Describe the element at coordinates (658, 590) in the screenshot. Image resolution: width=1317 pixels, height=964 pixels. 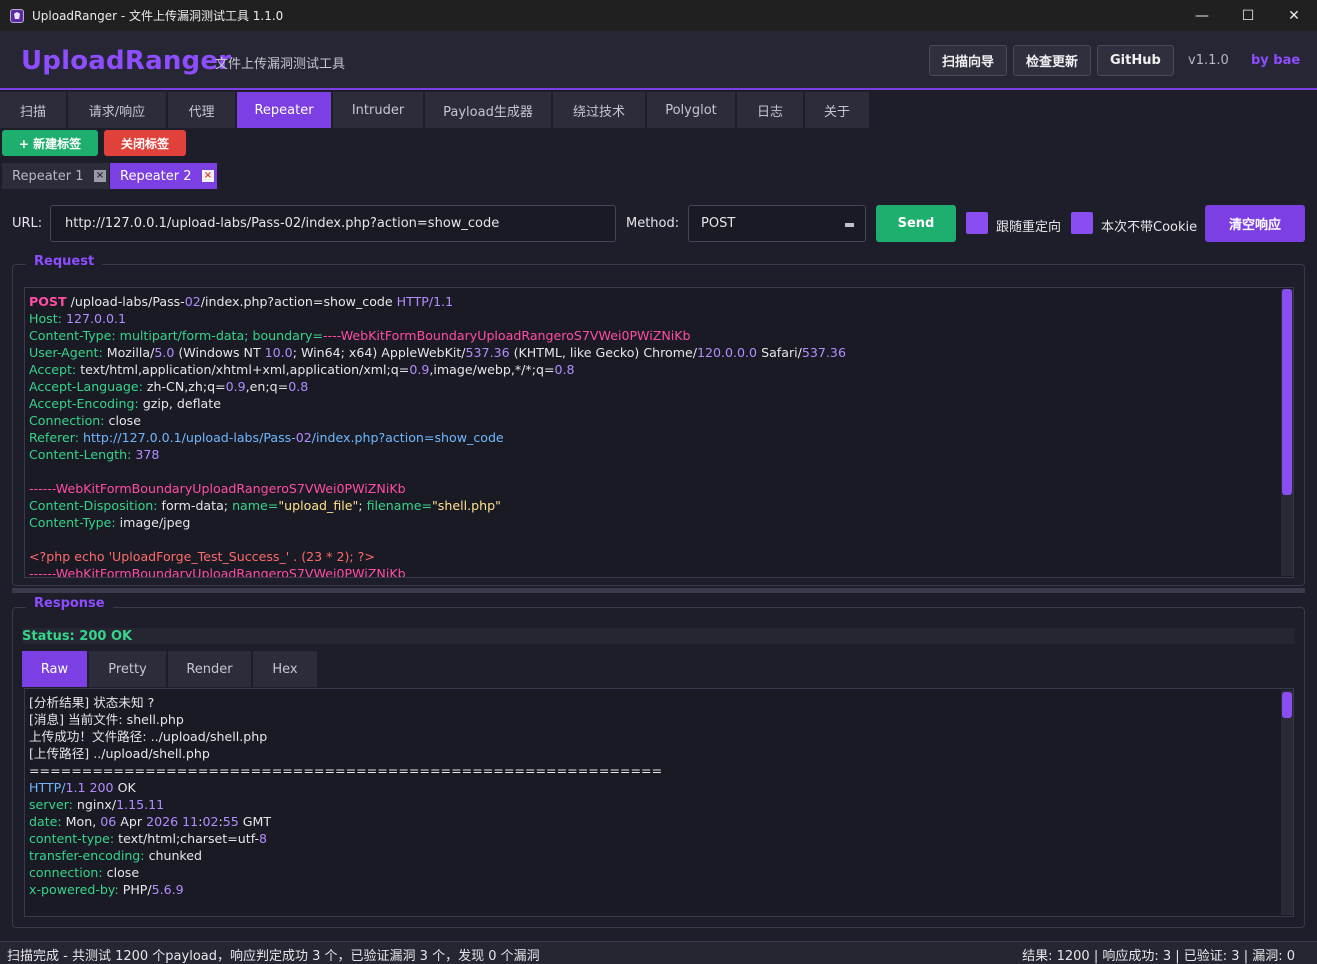
I see `panel-splitter` at that location.